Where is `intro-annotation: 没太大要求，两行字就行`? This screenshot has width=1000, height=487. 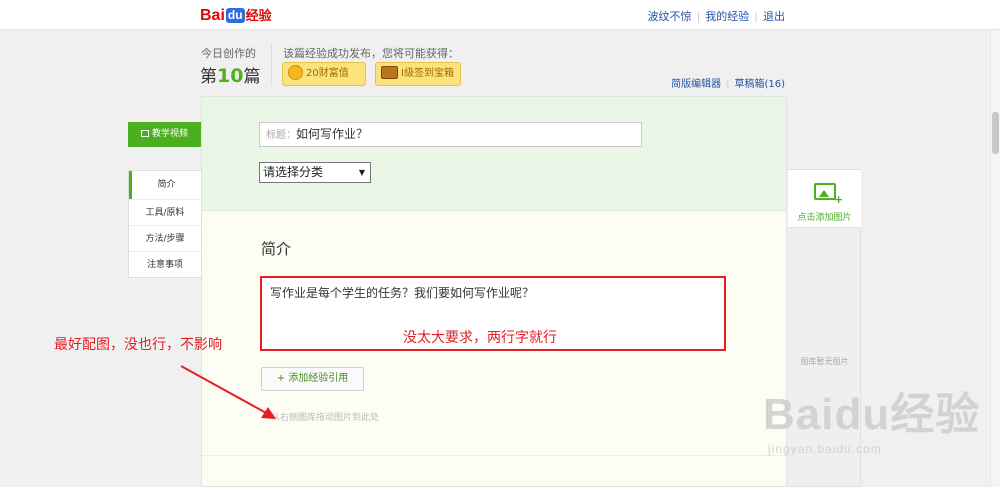 intro-annotation: 没太大要求，两行字就行 is located at coordinates (480, 338).